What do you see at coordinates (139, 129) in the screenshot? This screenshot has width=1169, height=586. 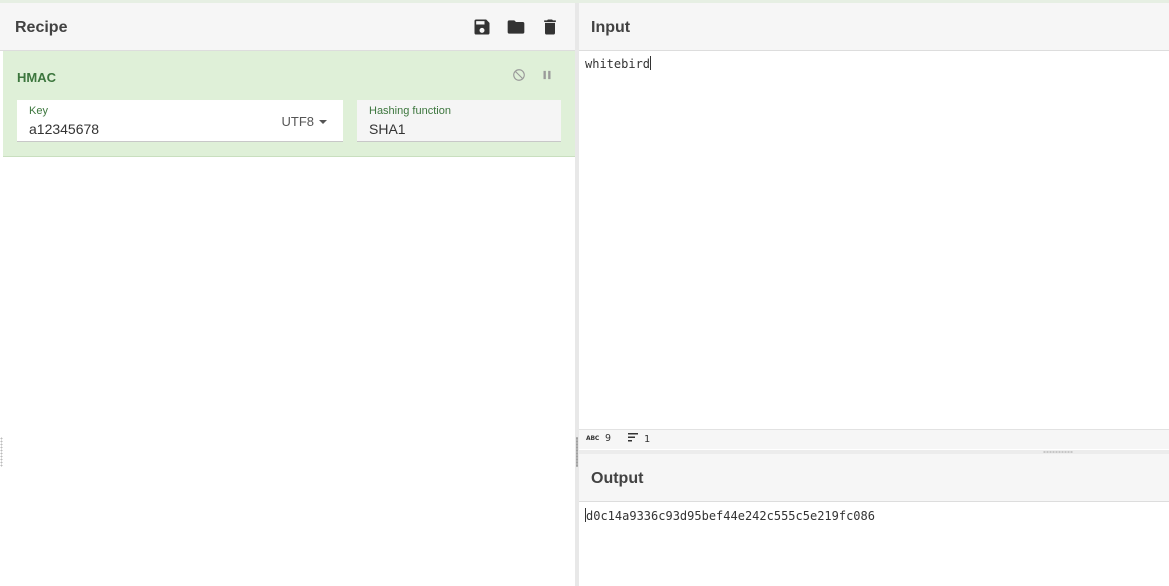 I see `key-input: a12345678` at bounding box center [139, 129].